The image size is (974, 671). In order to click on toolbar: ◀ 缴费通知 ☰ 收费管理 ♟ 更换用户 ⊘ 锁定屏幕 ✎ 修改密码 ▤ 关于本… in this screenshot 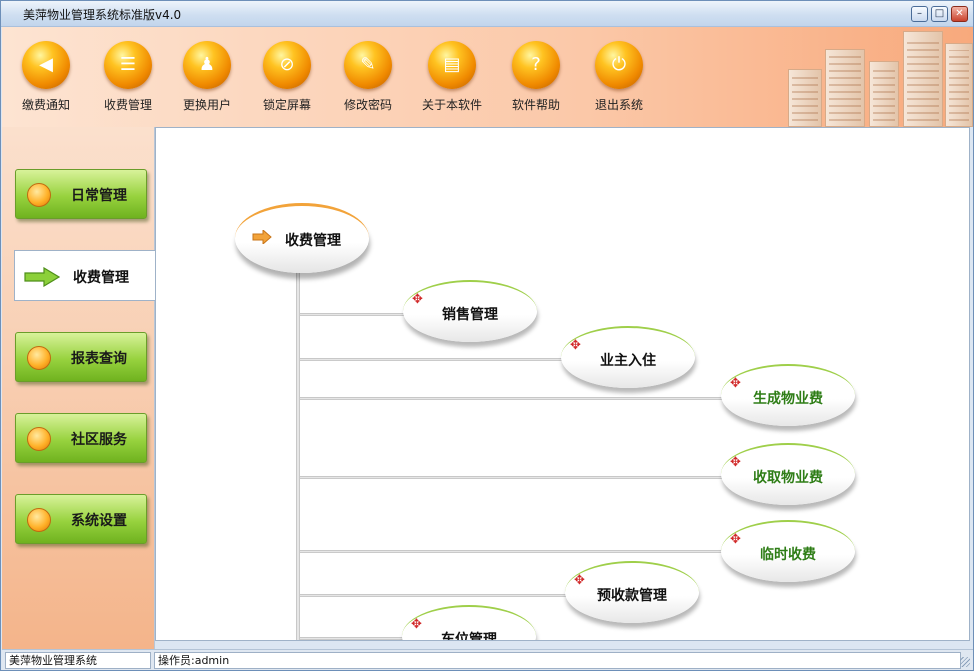, I will do `click(487, 77)`.